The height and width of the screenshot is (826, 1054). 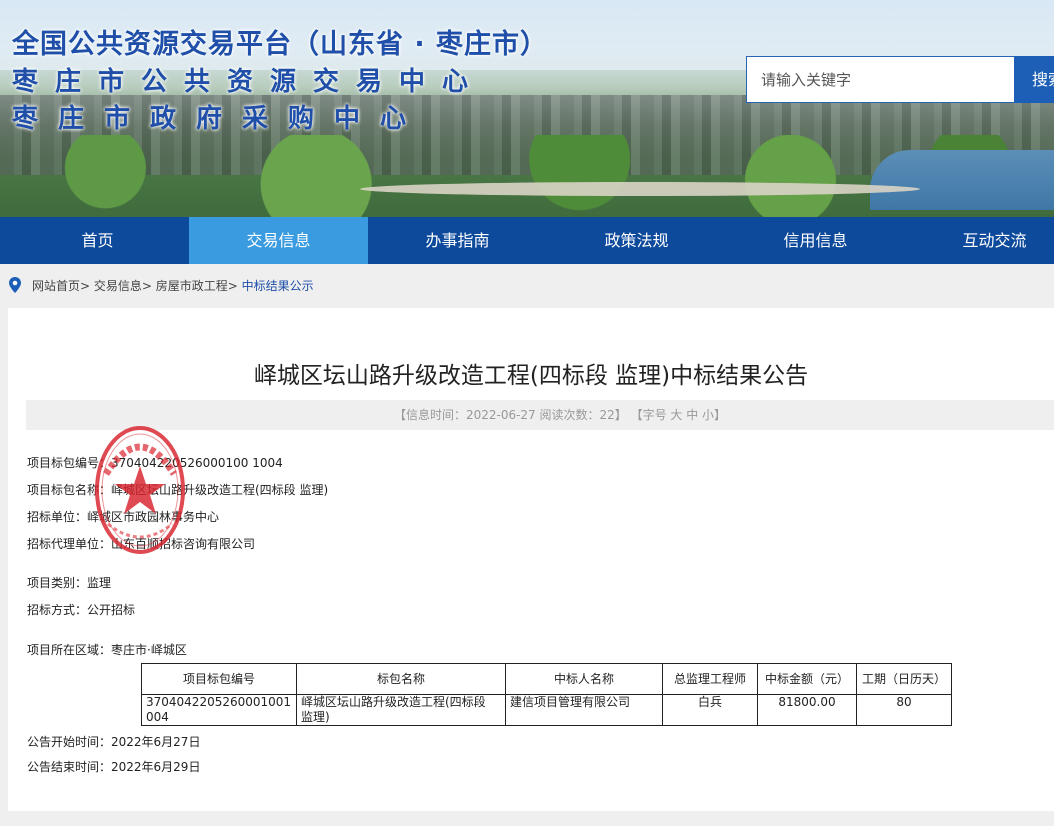 What do you see at coordinates (584, 679) in the screenshot?
I see `th-winner: 中标人名称` at bounding box center [584, 679].